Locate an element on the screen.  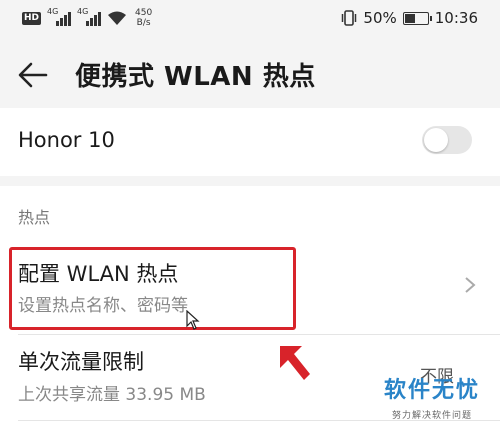
hd-voice-badge: HD is located at coordinates (32, 18).